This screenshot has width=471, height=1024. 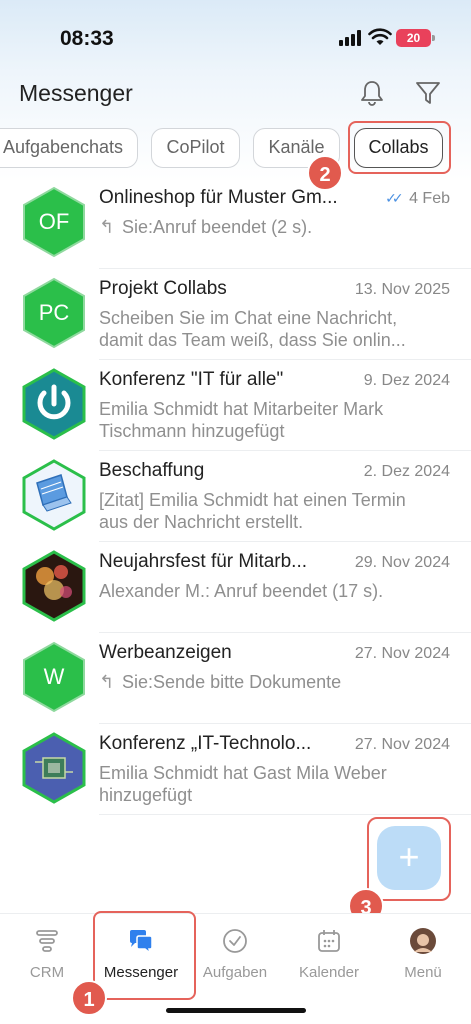 I want to click on chat-title: Beschaffung, so click(x=152, y=470).